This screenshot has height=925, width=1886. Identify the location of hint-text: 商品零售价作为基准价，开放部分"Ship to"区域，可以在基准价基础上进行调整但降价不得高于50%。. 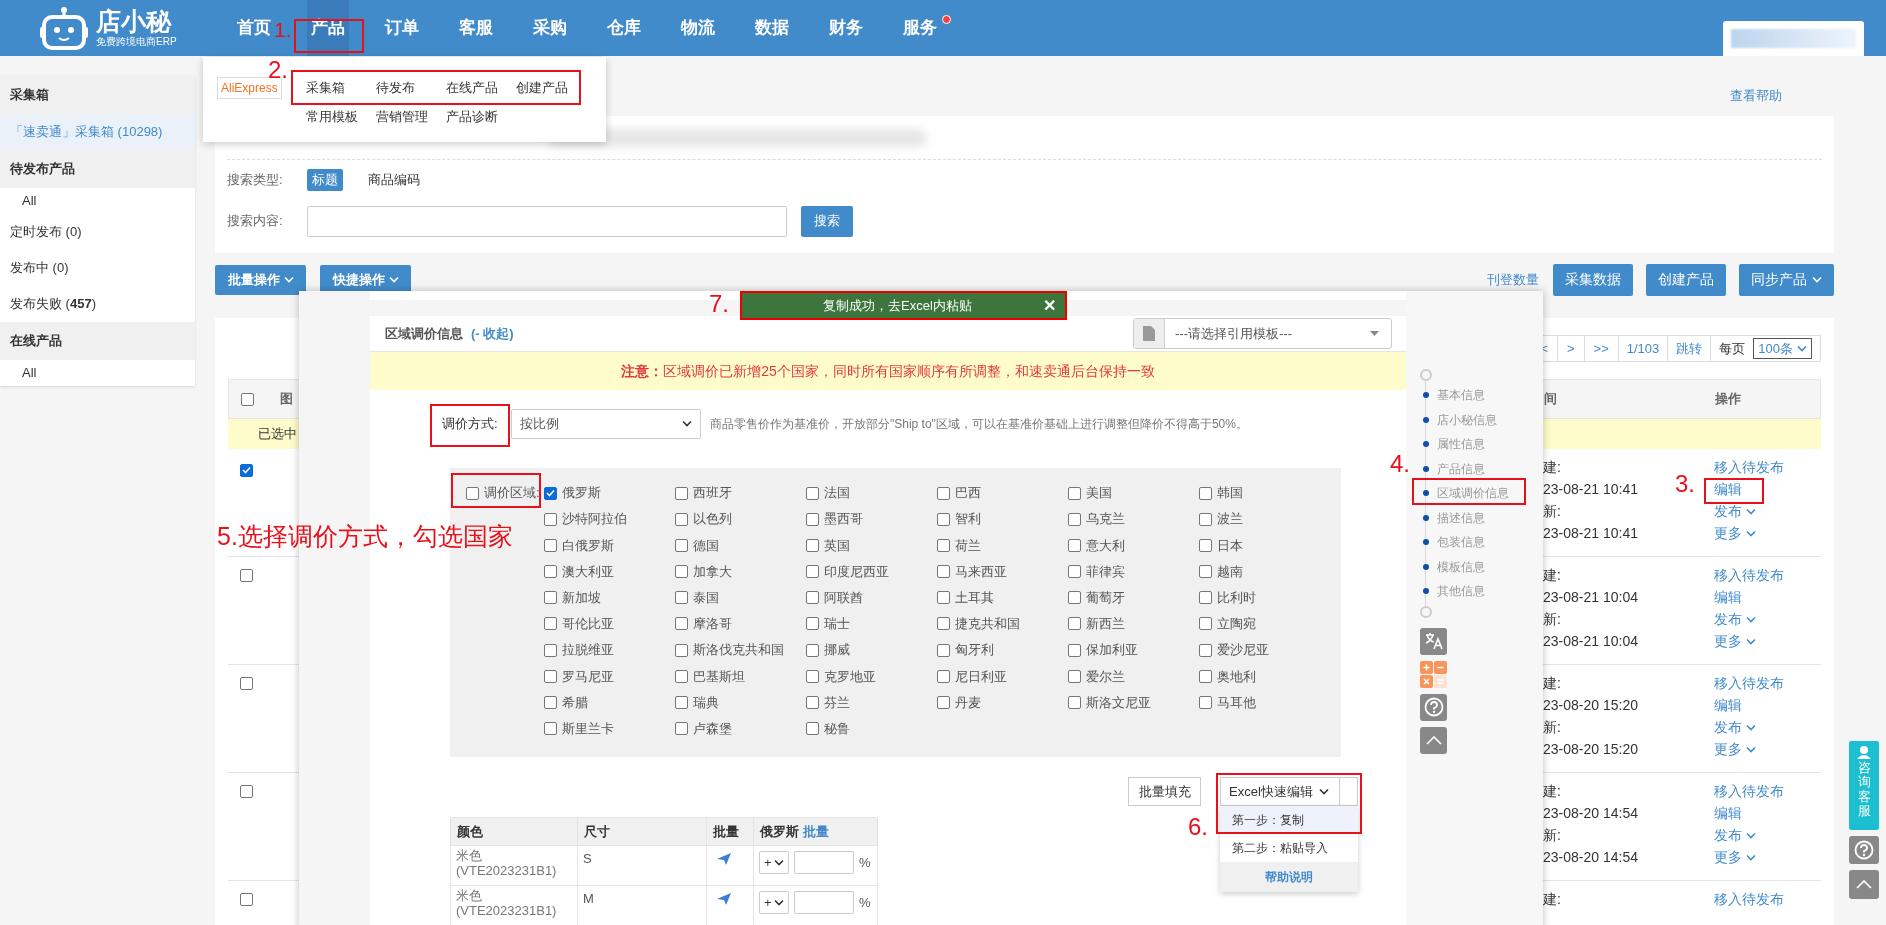
(979, 424).